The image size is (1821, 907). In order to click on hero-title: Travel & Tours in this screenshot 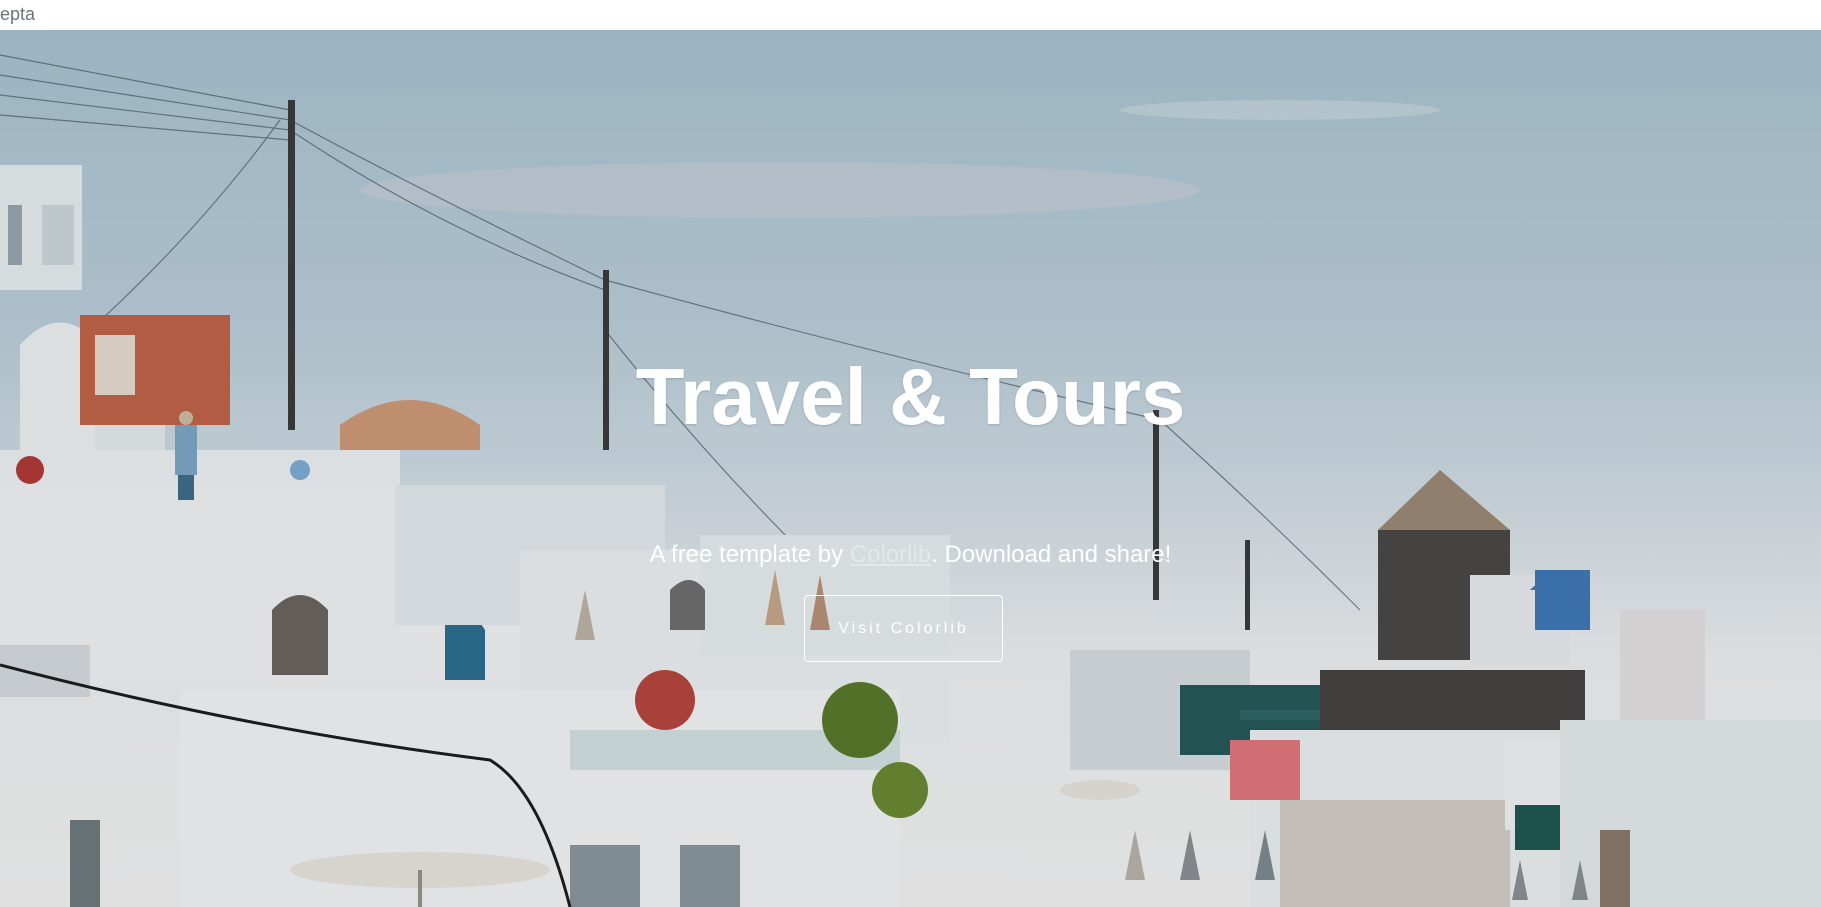, I will do `click(910, 396)`.